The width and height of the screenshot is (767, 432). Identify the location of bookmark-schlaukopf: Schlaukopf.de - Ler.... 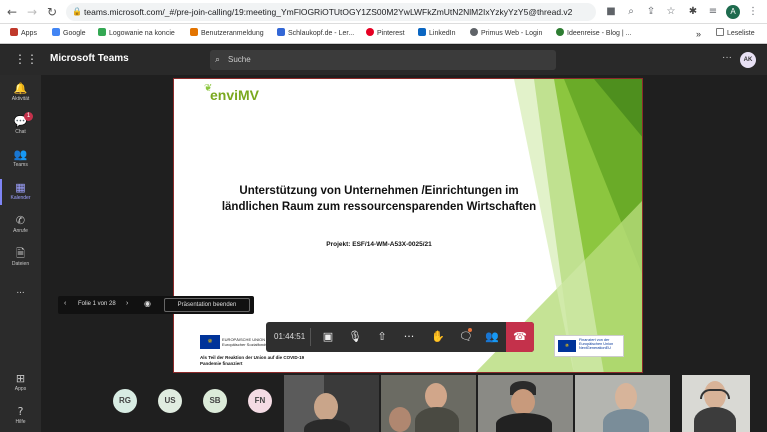
(315, 34).